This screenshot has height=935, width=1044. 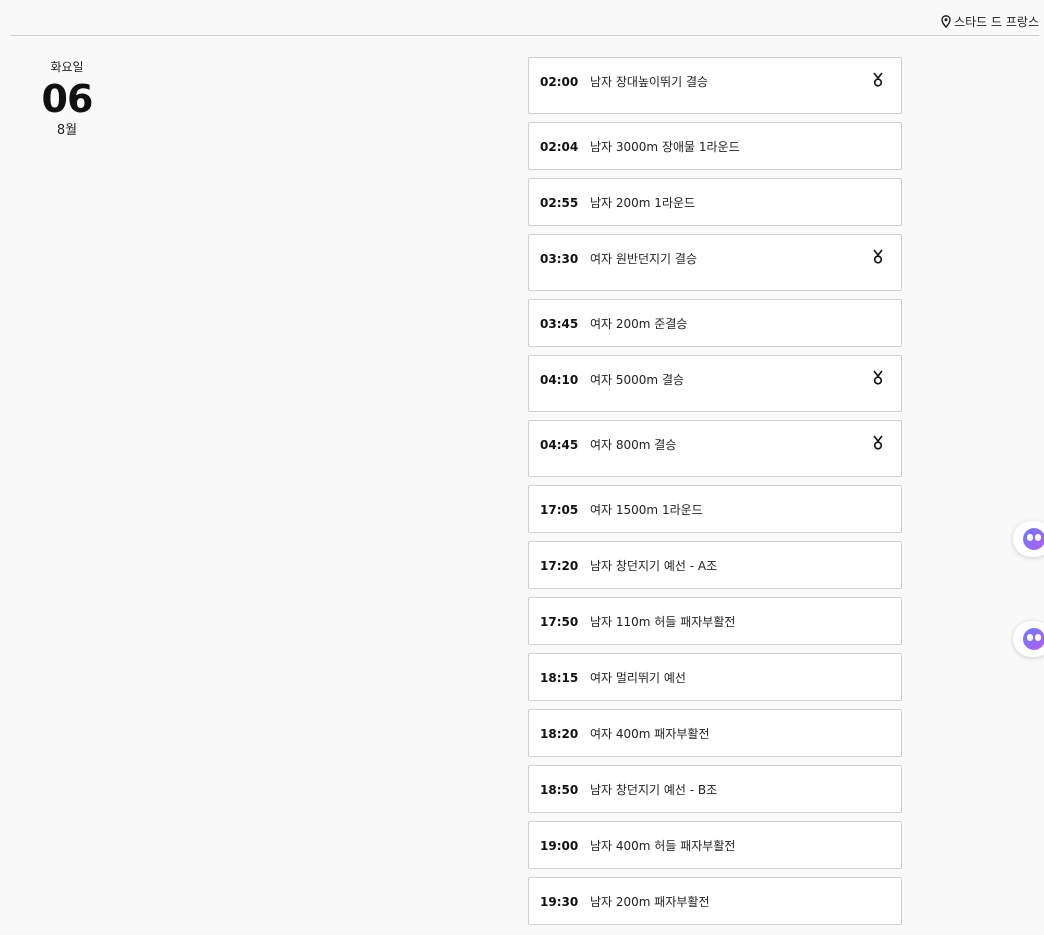 I want to click on event-row: 18:20 여자 400m 패자부활전, so click(x=715, y=733).